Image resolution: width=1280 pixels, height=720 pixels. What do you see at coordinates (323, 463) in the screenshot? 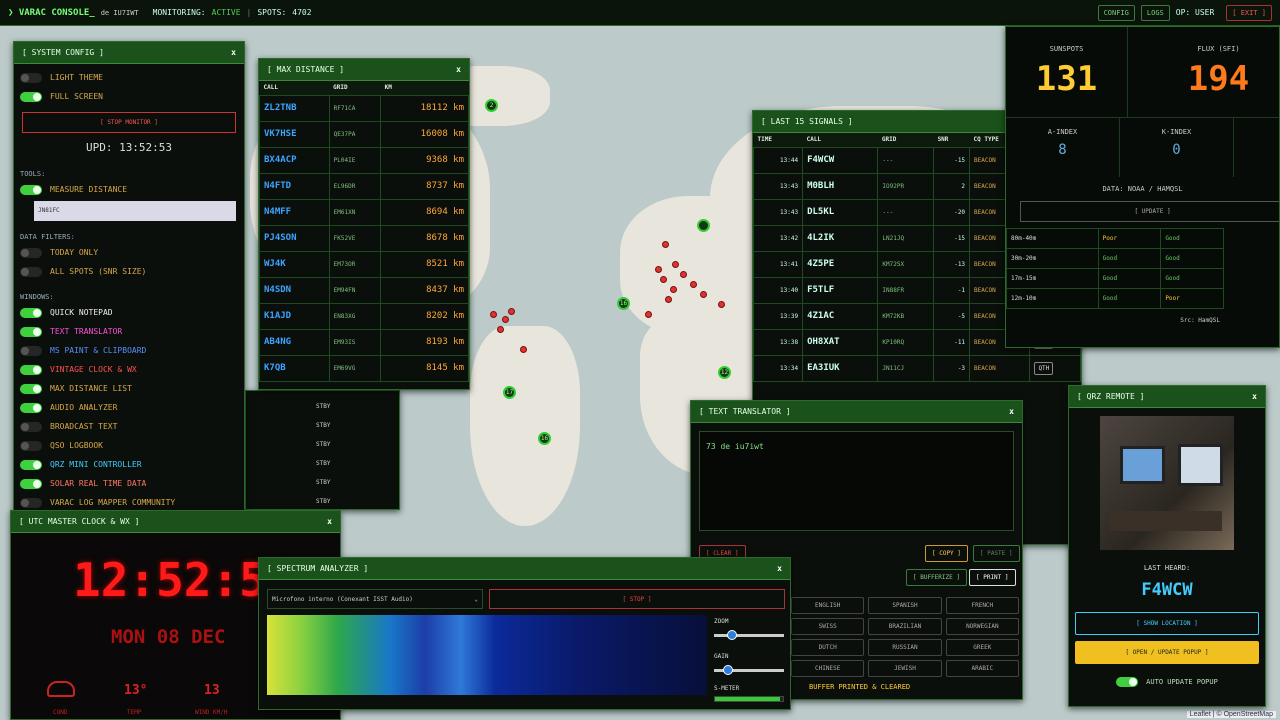
I see `stby-status: STBY` at bounding box center [323, 463].